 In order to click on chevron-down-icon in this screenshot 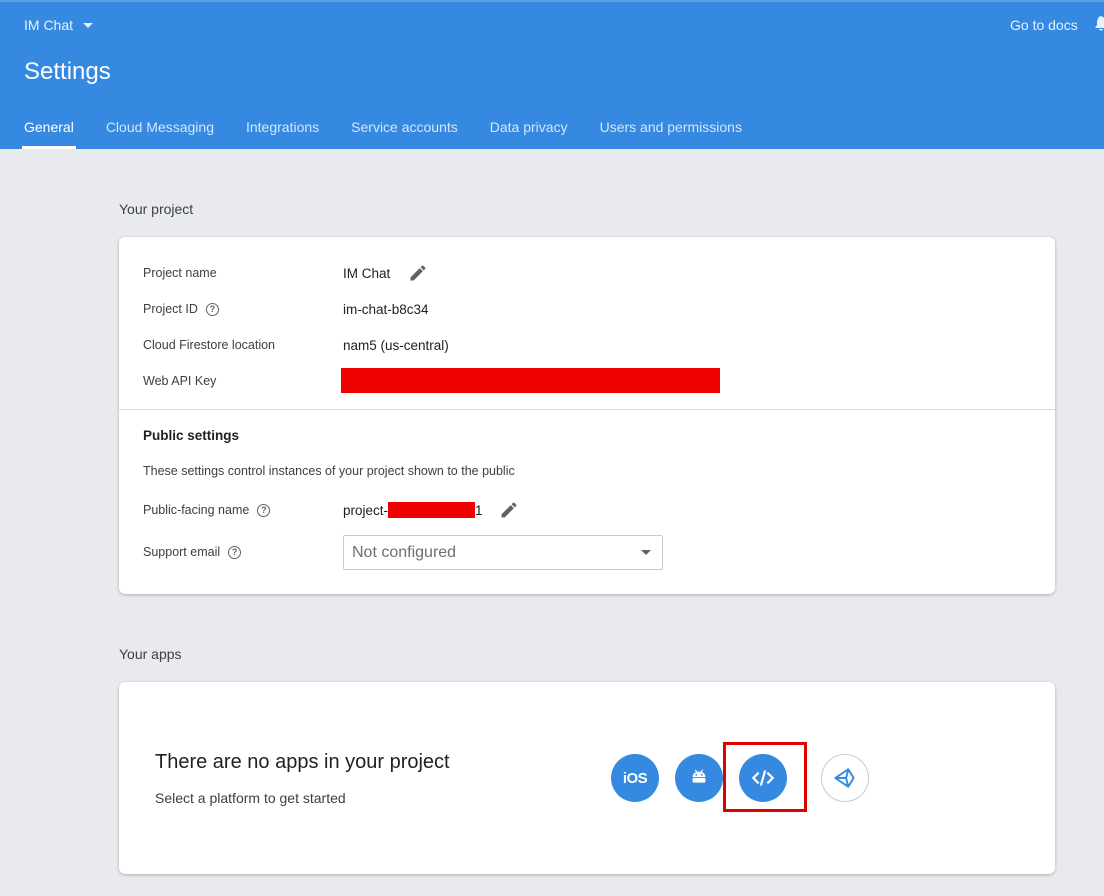, I will do `click(88, 25)`.